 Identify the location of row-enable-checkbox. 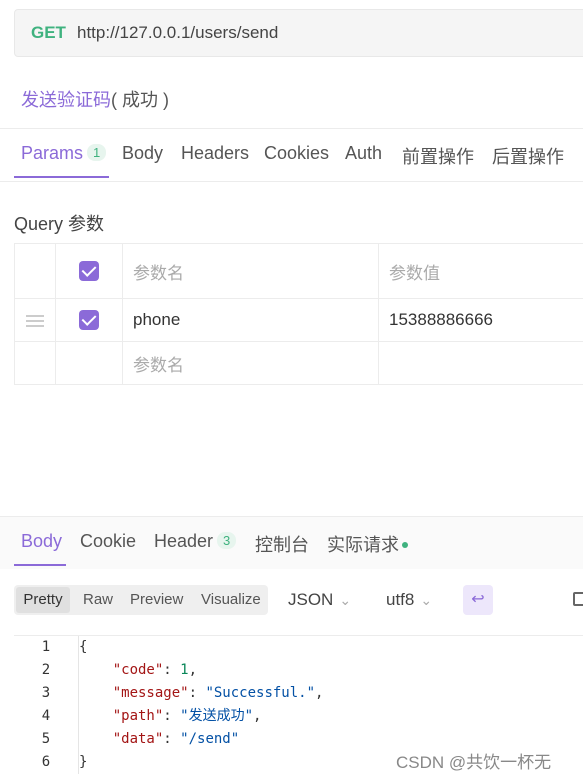
(89, 320).